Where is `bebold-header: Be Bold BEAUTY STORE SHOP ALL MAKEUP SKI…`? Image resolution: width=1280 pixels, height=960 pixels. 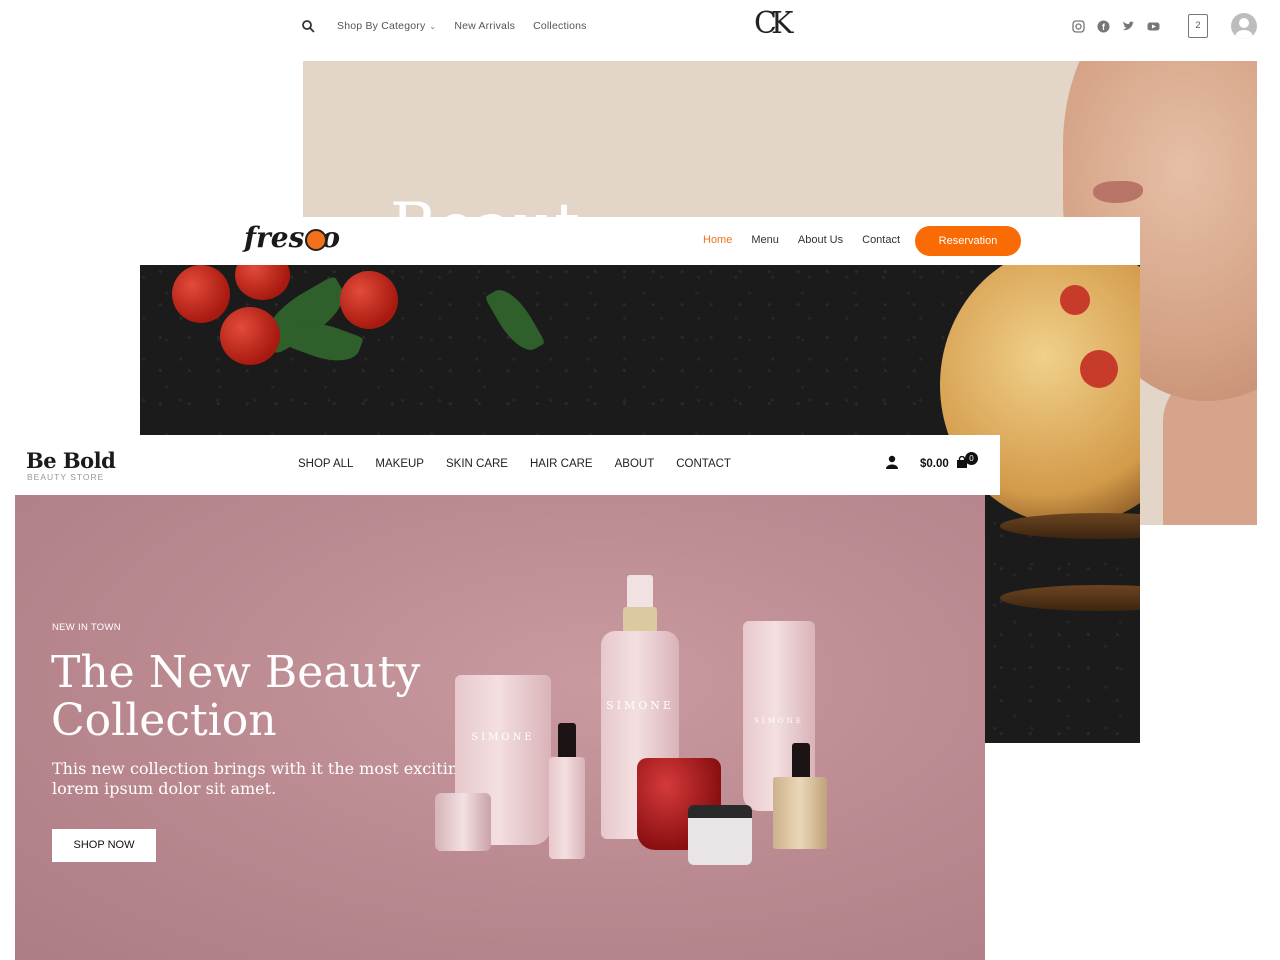
bebold-header: Be Bold BEAUTY STORE SHOP ALL MAKEUP SKI… is located at coordinates (500, 465).